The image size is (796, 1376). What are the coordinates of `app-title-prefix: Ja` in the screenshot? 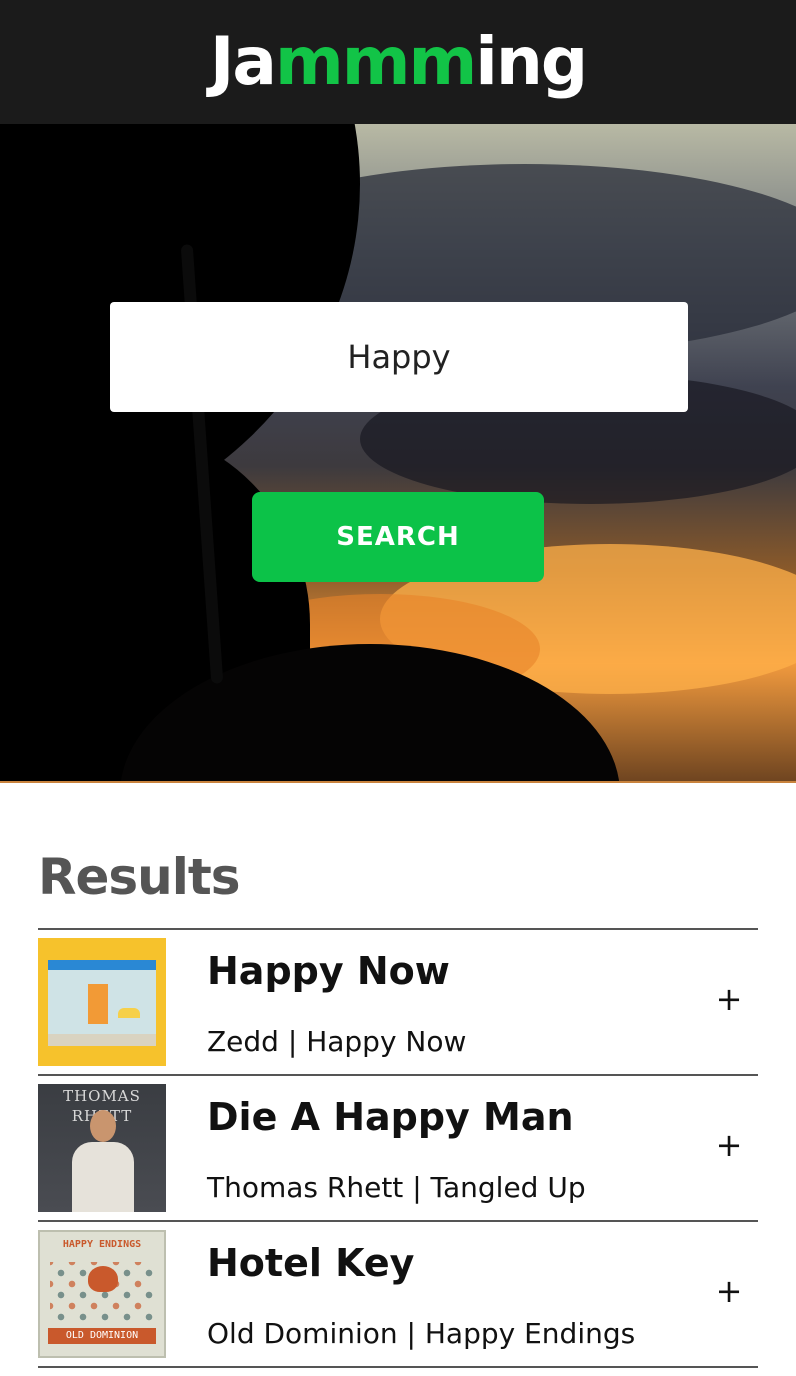 It's located at (243, 61).